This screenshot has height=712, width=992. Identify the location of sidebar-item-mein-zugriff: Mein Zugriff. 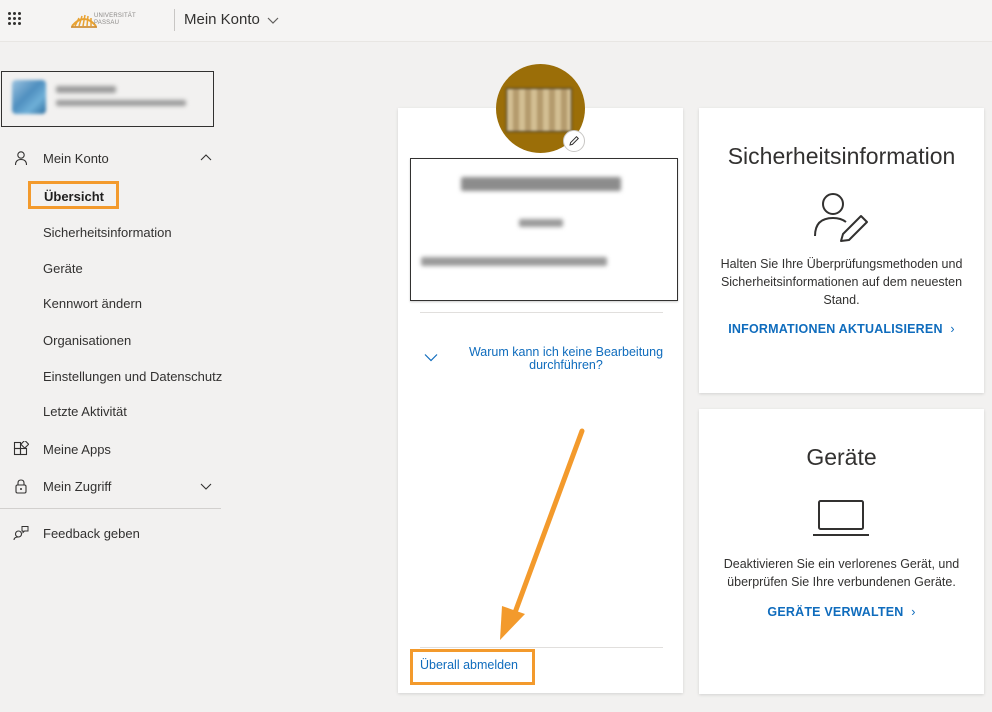
(110, 486).